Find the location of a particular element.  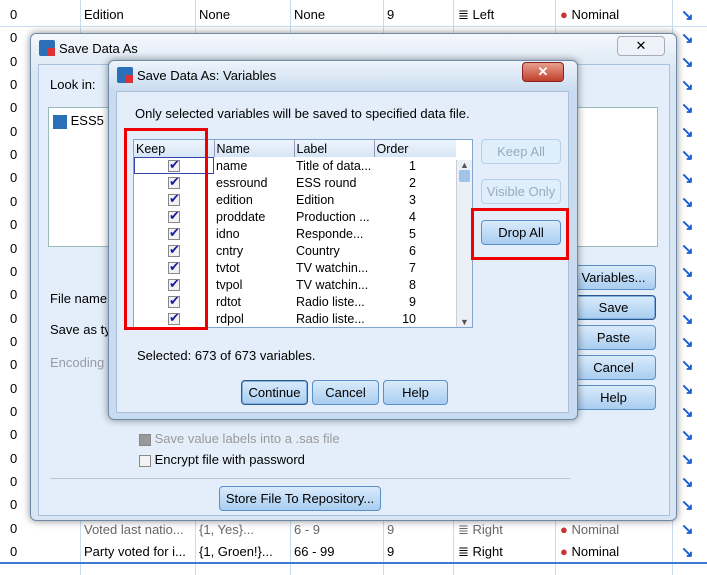

scroll-thumb is located at coordinates (464, 176).